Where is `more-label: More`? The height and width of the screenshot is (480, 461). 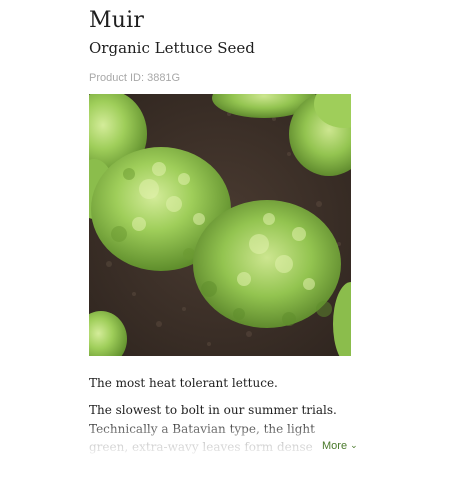
more-label: More is located at coordinates (335, 446).